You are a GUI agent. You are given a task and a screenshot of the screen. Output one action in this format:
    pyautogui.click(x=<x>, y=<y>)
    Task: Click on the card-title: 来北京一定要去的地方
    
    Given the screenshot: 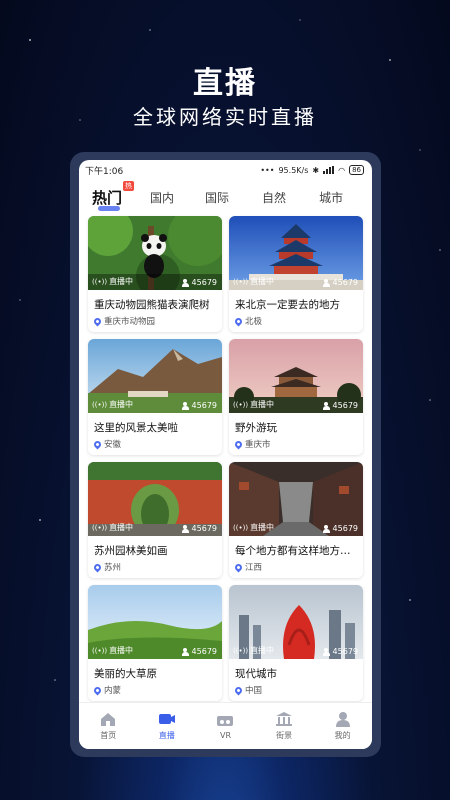 What is the action you would take?
    pyautogui.click(x=287, y=305)
    